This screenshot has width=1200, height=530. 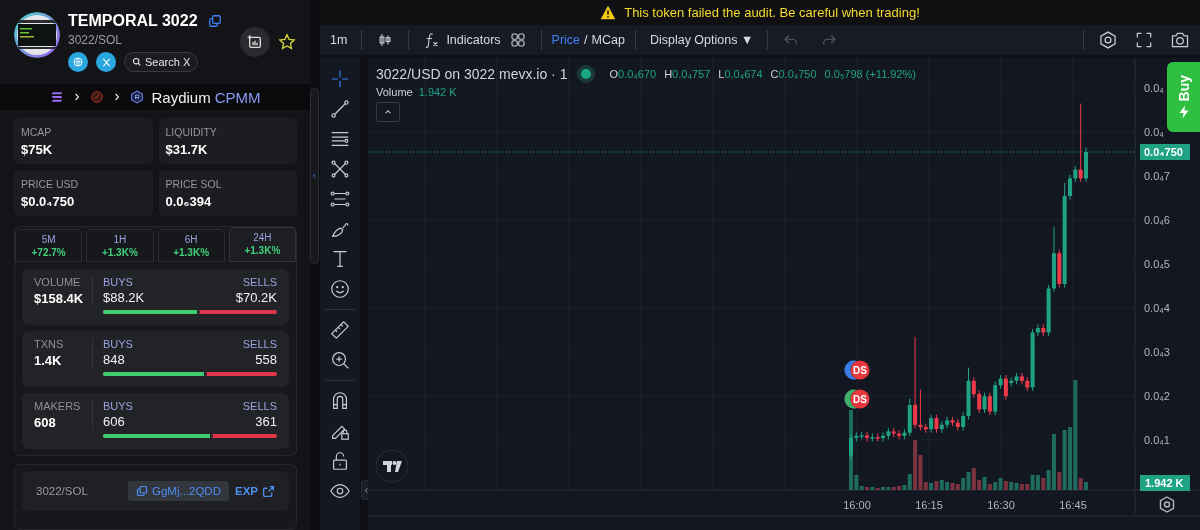 What do you see at coordinates (194, 184) in the screenshot?
I see `stat-label: PRICE SOL` at bounding box center [194, 184].